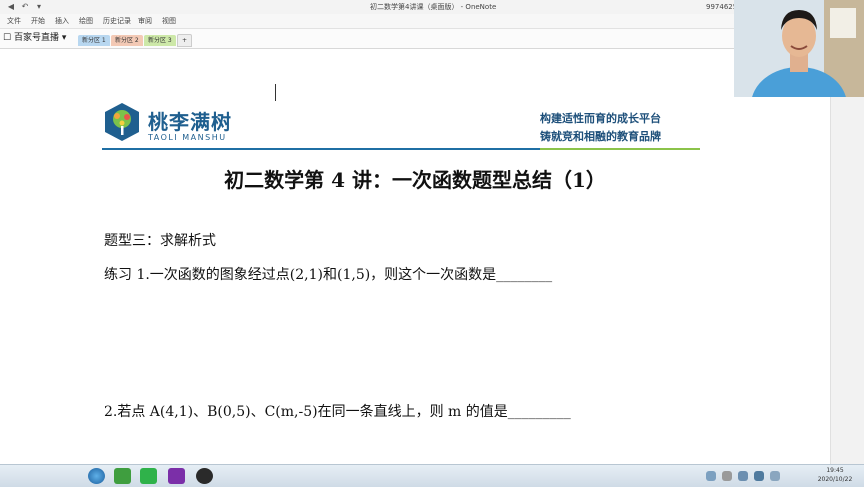 The height and width of the screenshot is (487, 864). Describe the element at coordinates (190, 122) in the screenshot. I see `logo-text: 桃李满树` at that location.